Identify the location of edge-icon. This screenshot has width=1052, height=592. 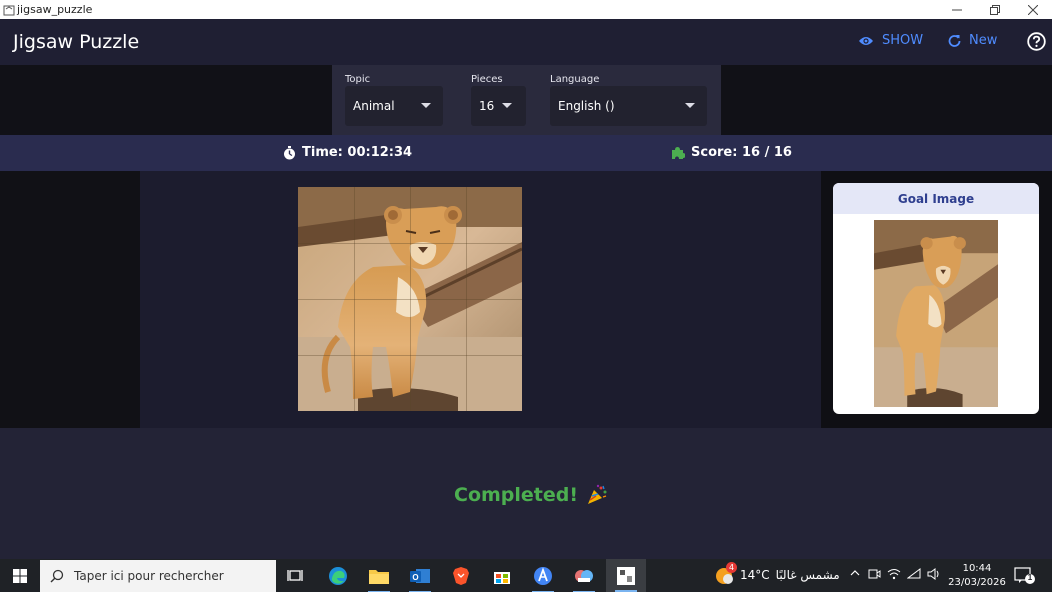
(338, 576).